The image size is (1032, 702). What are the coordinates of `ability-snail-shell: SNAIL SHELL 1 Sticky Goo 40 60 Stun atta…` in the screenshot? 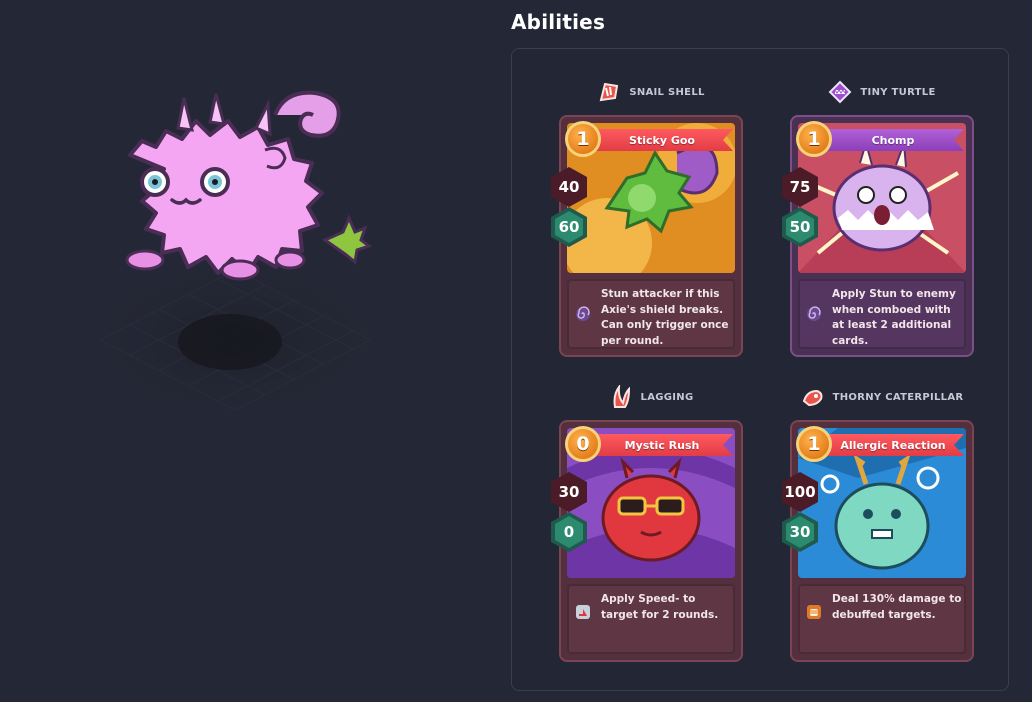 It's located at (647, 218).